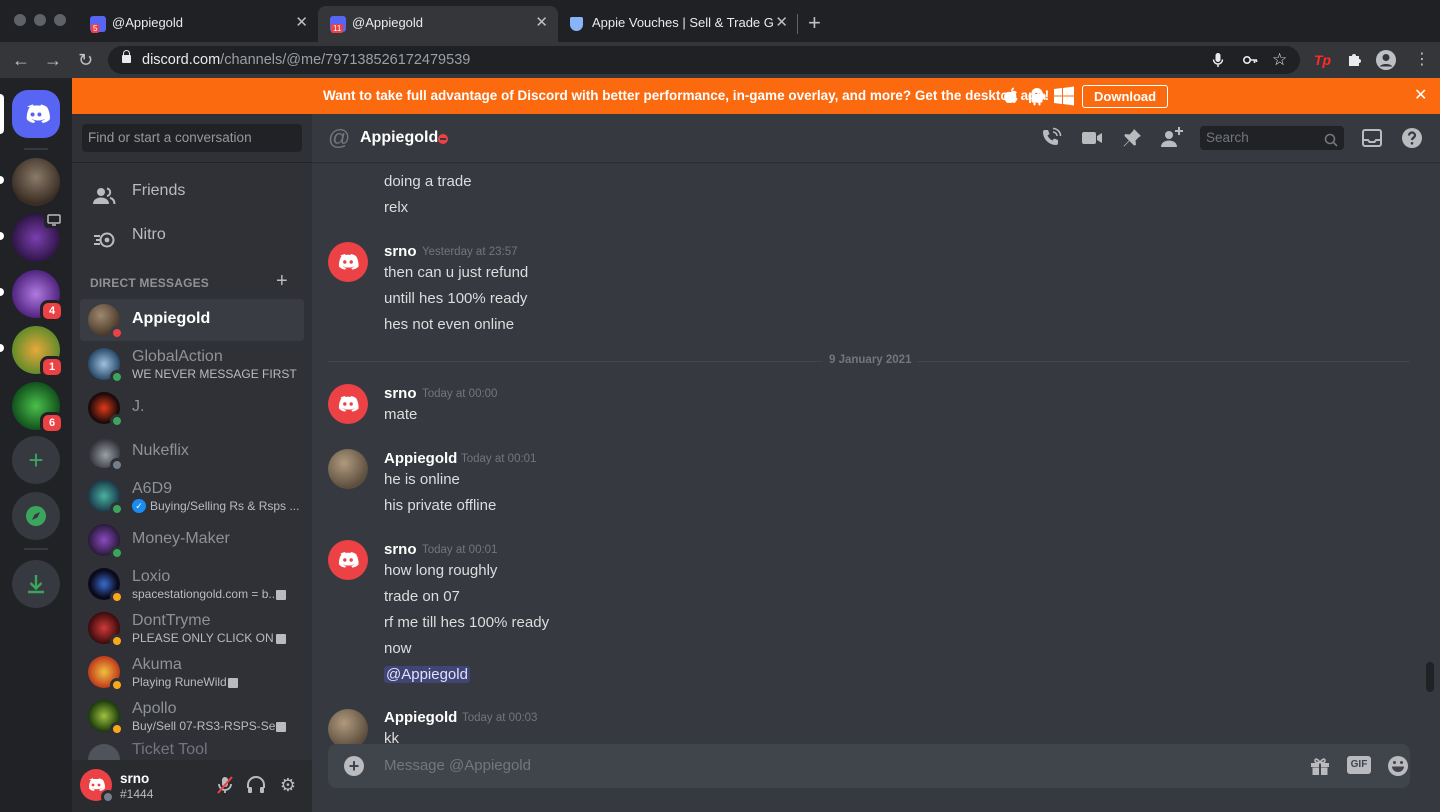  What do you see at coordinates (36, 460) in the screenshot?
I see `add-server-button: +` at bounding box center [36, 460].